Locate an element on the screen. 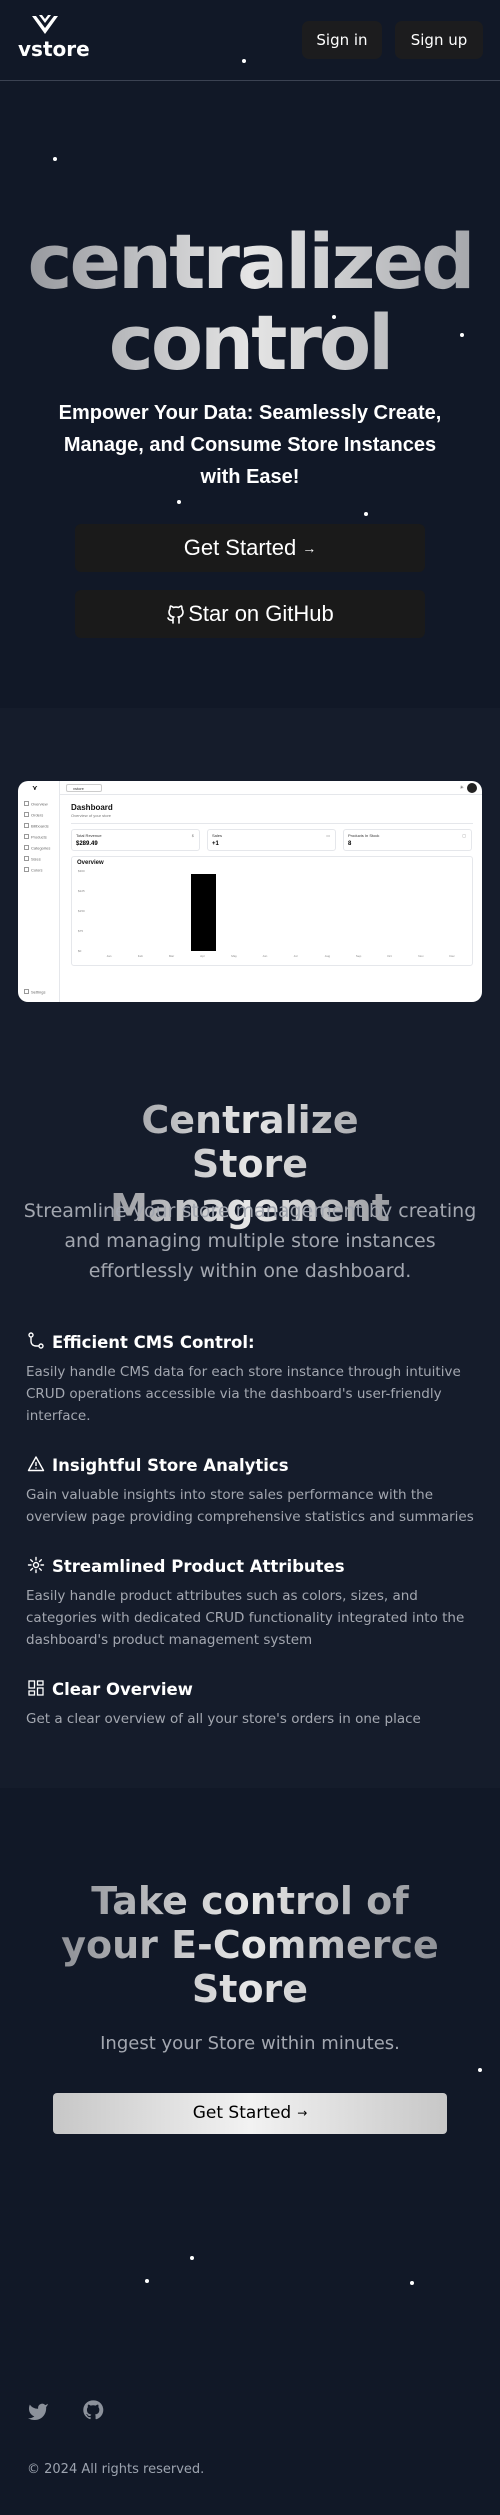 The image size is (500, 2515). stat-card-label: Sales is located at coordinates (217, 835).